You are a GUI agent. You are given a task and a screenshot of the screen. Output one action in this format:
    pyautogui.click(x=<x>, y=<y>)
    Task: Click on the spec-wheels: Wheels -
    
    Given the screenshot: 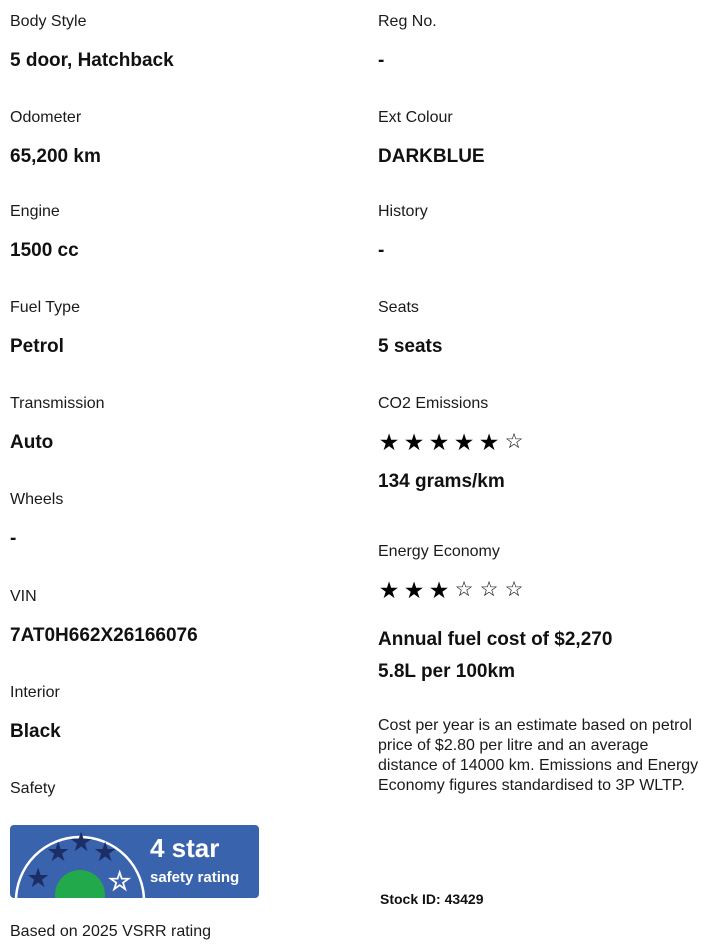 What is the action you would take?
    pyautogui.click(x=36, y=520)
    